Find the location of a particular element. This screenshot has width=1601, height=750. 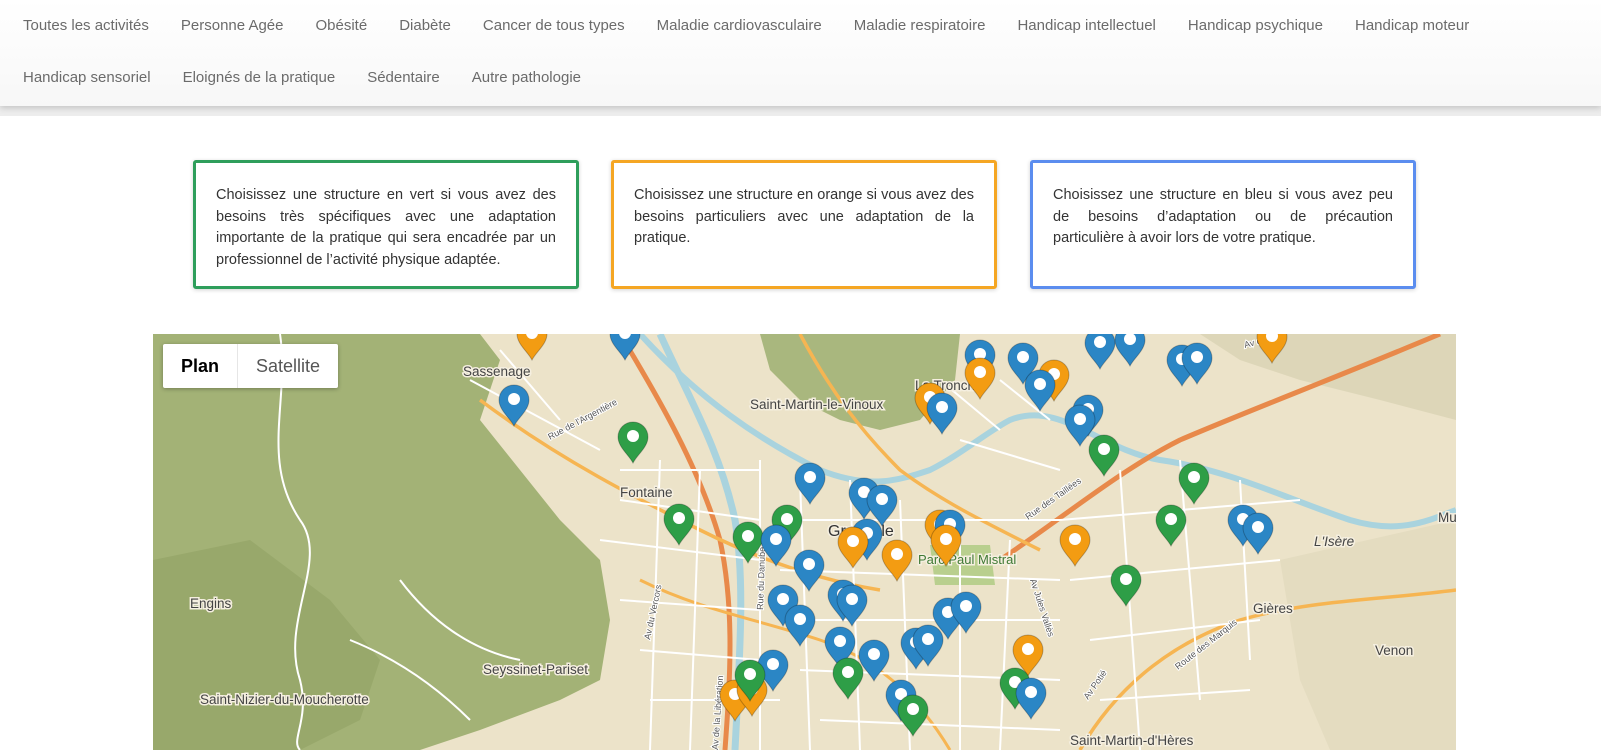

map-type-satellite-button: Satellite is located at coordinates (288, 366).